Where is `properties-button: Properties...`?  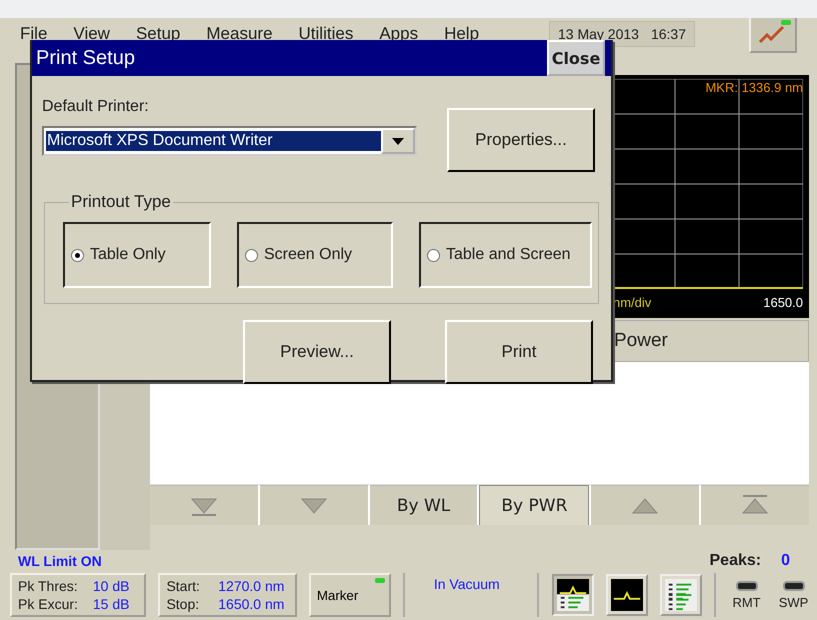
properties-button: Properties... is located at coordinates (521, 140).